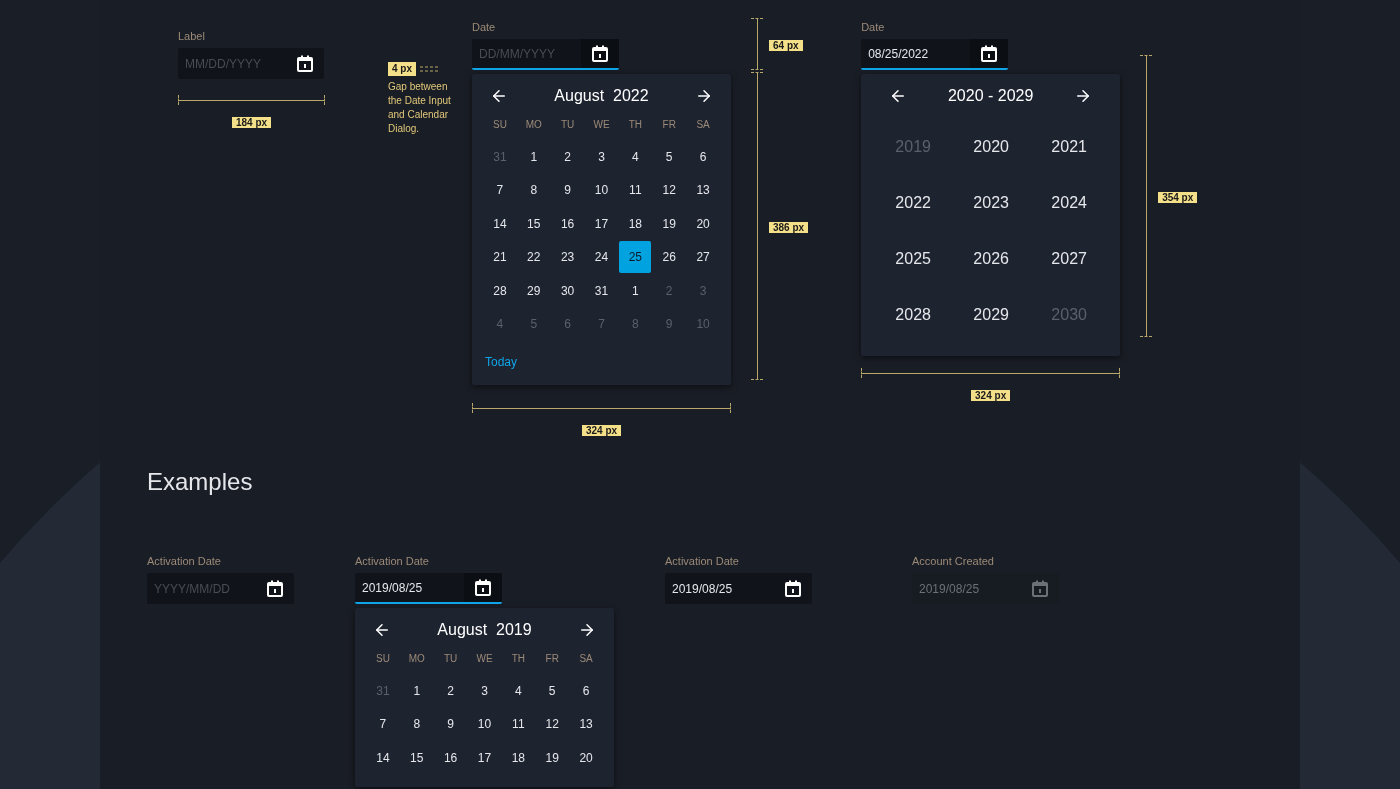 The image size is (1400, 789). What do you see at coordinates (526, 53) in the screenshot?
I see `date-input: DD/MM/YYYY` at bounding box center [526, 53].